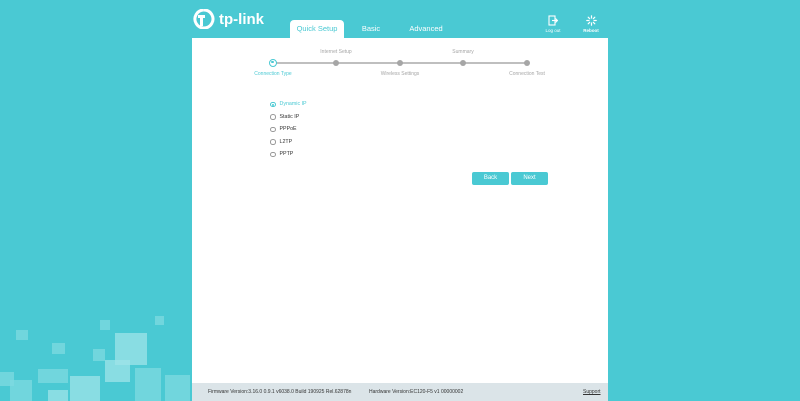 The width and height of the screenshot is (800, 401). Describe the element at coordinates (426, 29) in the screenshot. I see `tab-advanced: Advanced` at that location.